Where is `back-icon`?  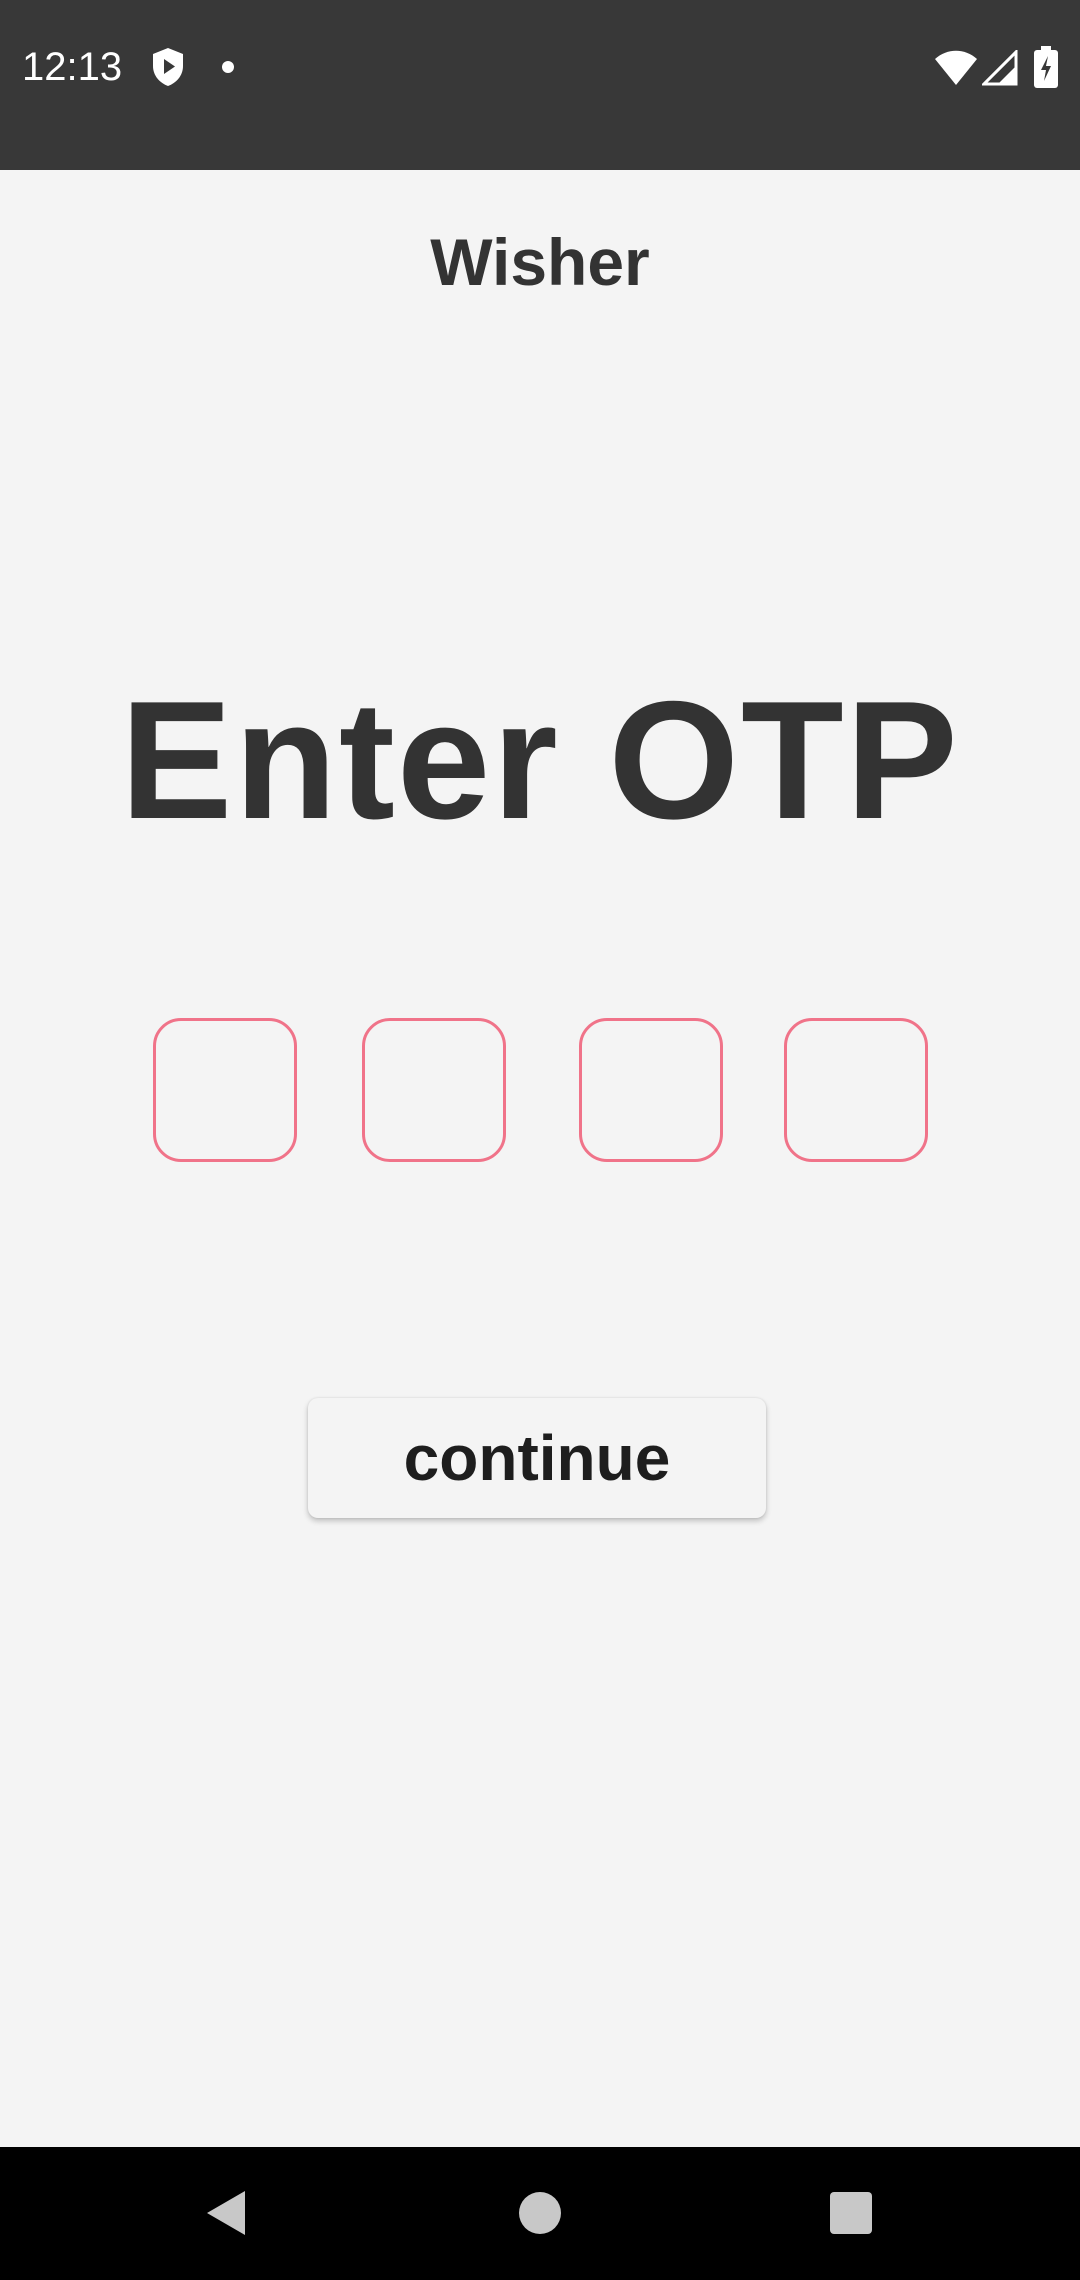 back-icon is located at coordinates (226, 2213).